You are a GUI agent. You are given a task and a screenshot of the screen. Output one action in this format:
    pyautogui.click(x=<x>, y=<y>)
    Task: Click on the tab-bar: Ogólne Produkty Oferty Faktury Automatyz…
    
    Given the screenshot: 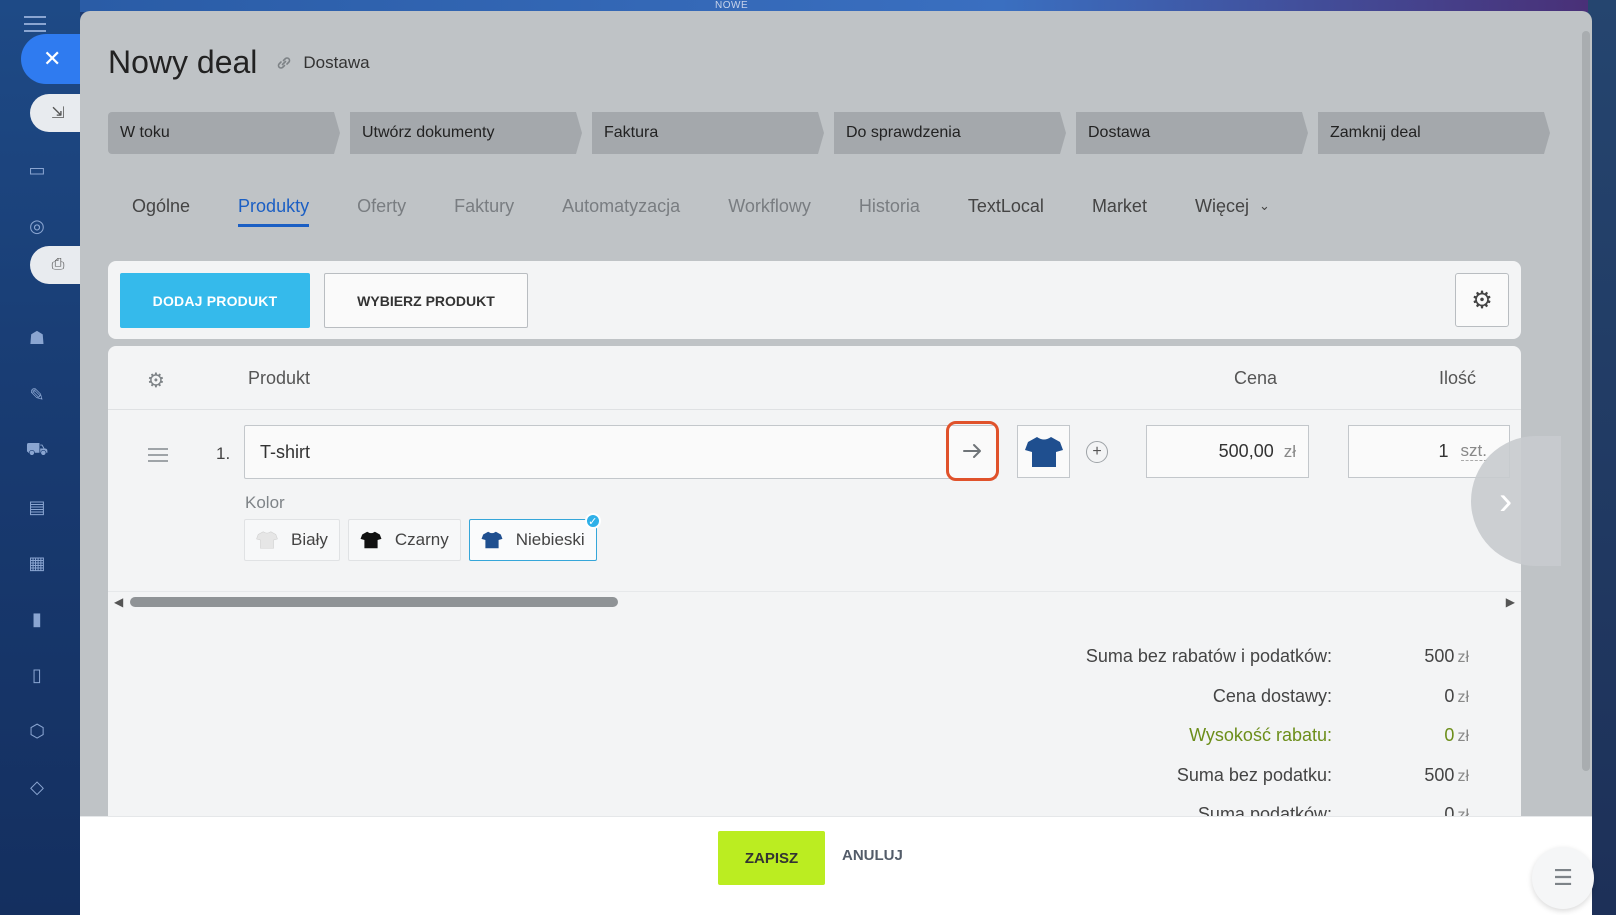 What is the action you would take?
    pyautogui.click(x=725, y=211)
    